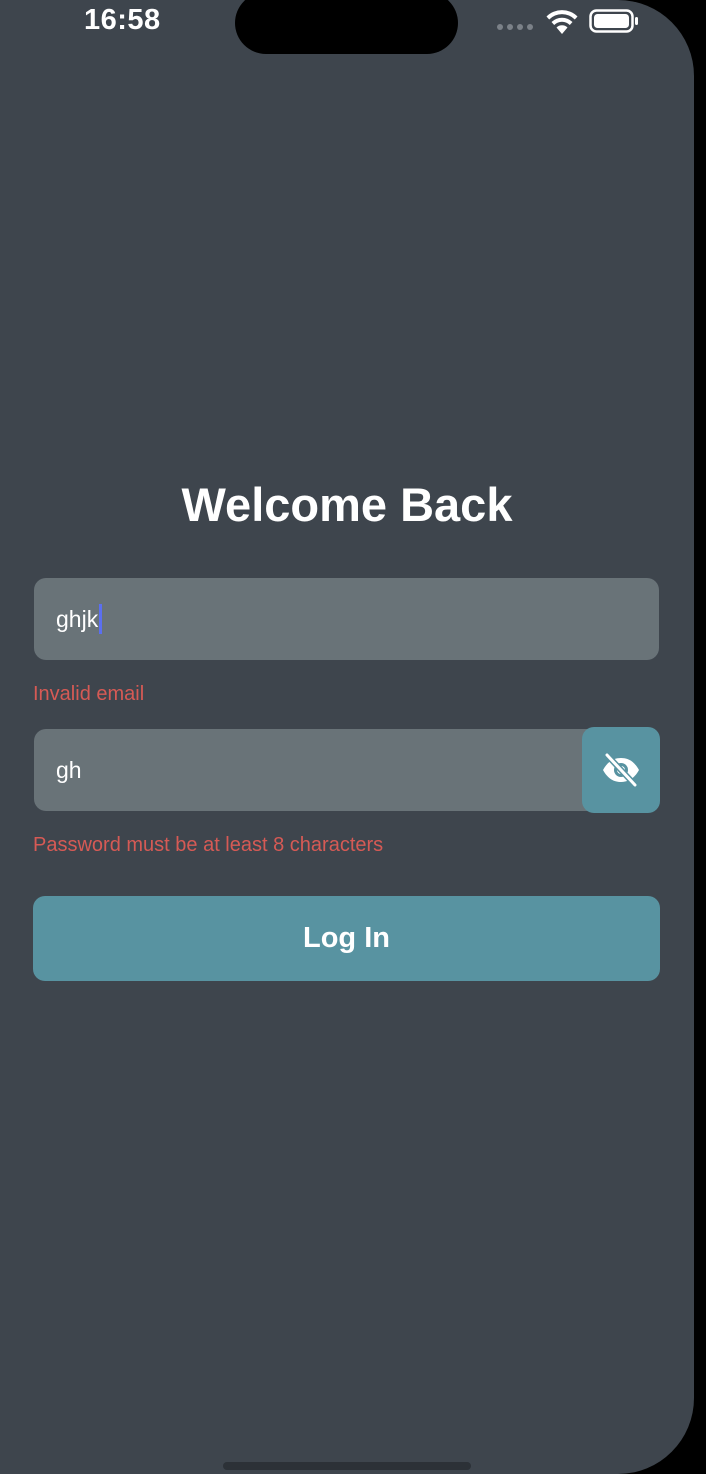  Describe the element at coordinates (346, 27) in the screenshot. I see `dynamic-island` at that location.